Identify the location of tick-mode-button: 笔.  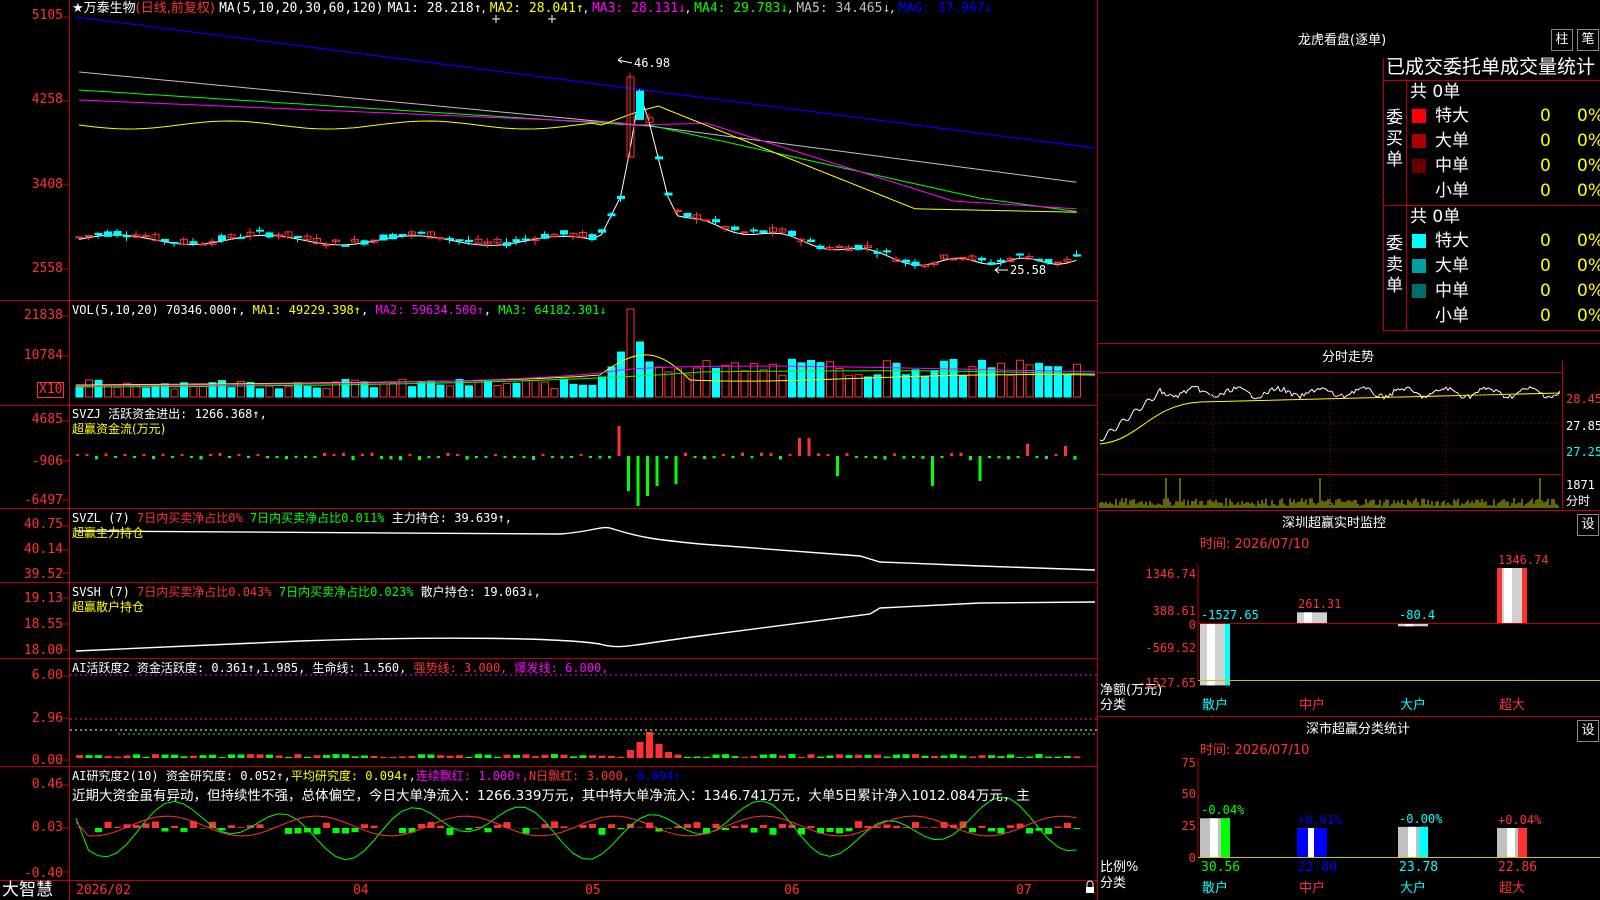
(1588, 40).